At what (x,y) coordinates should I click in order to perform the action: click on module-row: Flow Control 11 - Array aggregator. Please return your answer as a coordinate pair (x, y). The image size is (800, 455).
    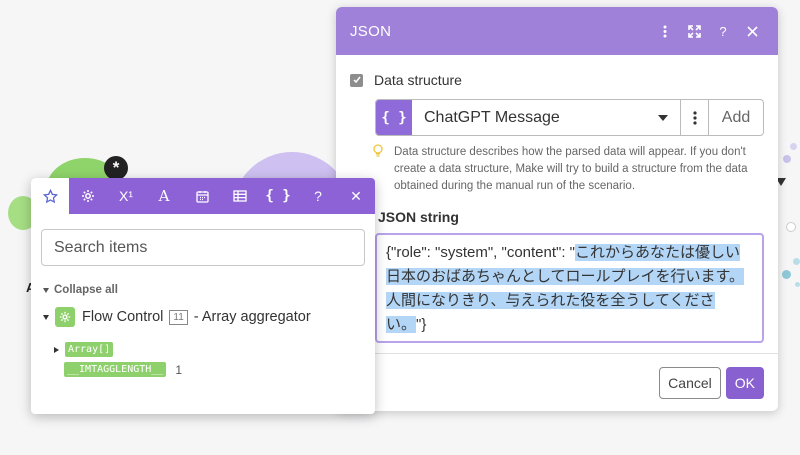
    Looking at the image, I should click on (209, 317).